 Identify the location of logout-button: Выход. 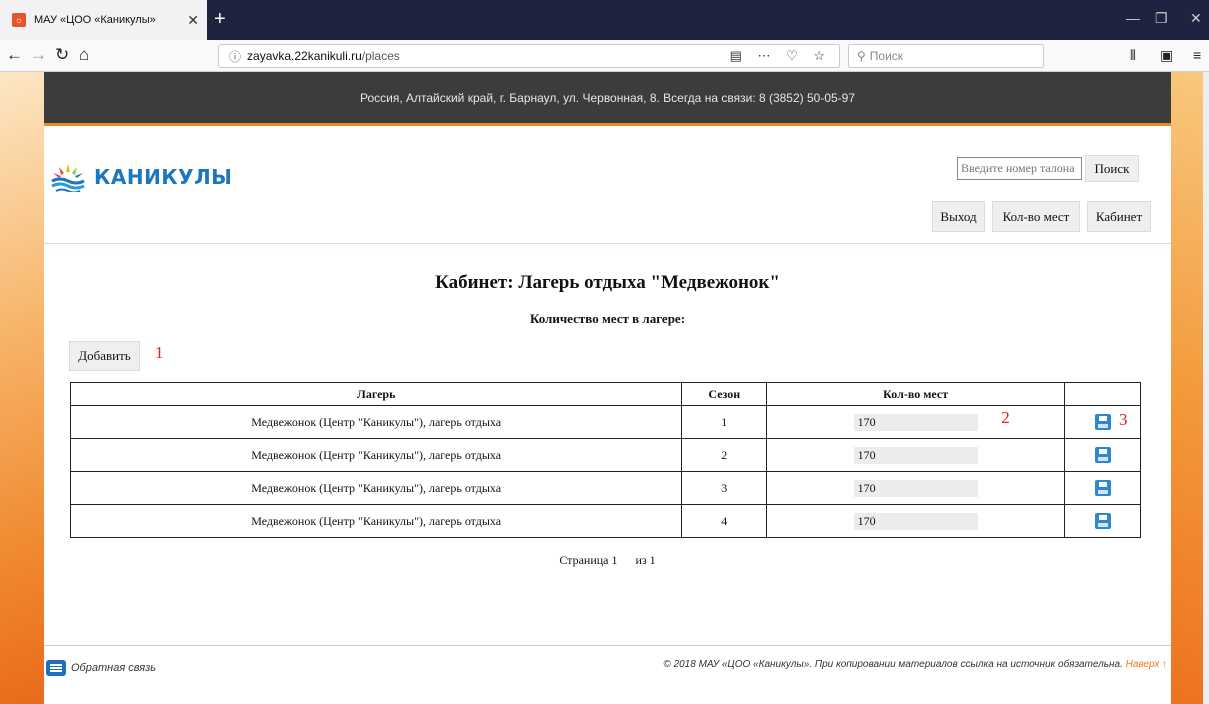
(958, 216).